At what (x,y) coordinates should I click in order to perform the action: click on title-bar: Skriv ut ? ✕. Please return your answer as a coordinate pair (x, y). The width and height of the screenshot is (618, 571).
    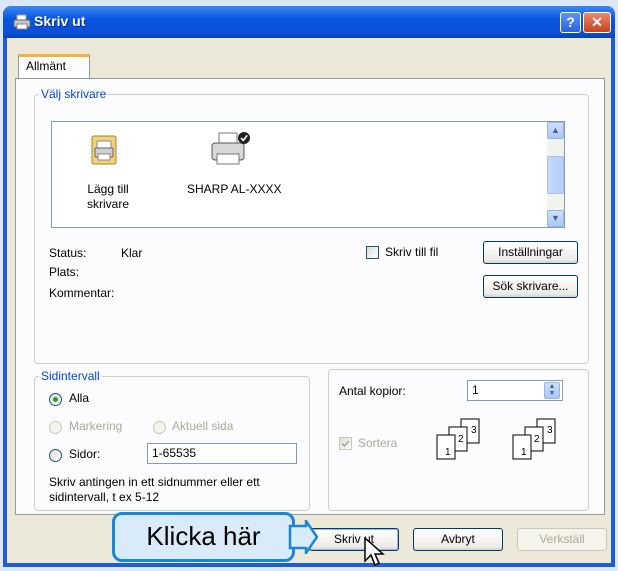
    Looking at the image, I should click on (309, 22).